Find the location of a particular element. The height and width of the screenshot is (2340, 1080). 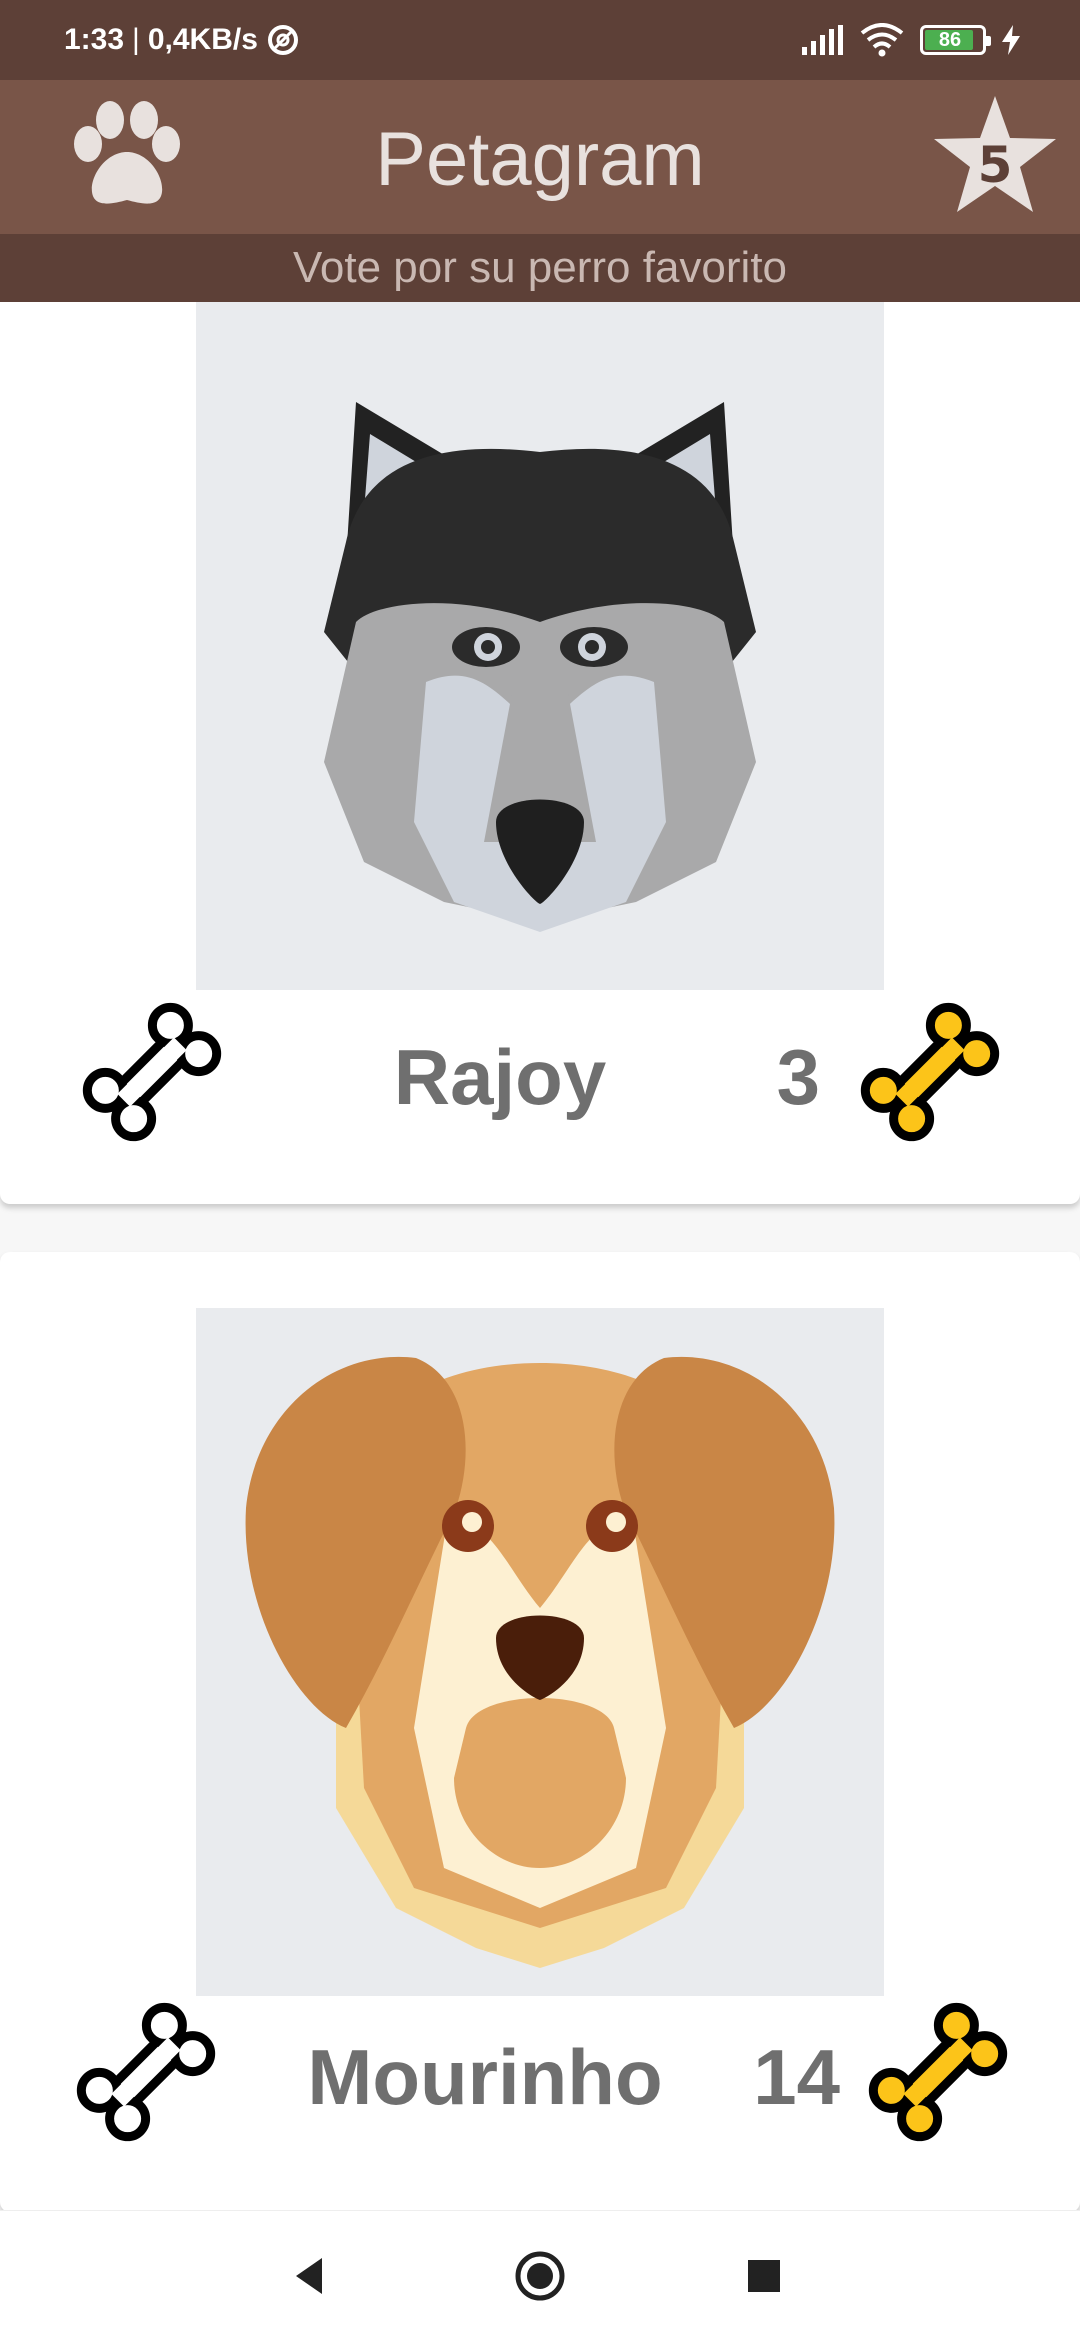

navigation-bar is located at coordinates (540, 2275).